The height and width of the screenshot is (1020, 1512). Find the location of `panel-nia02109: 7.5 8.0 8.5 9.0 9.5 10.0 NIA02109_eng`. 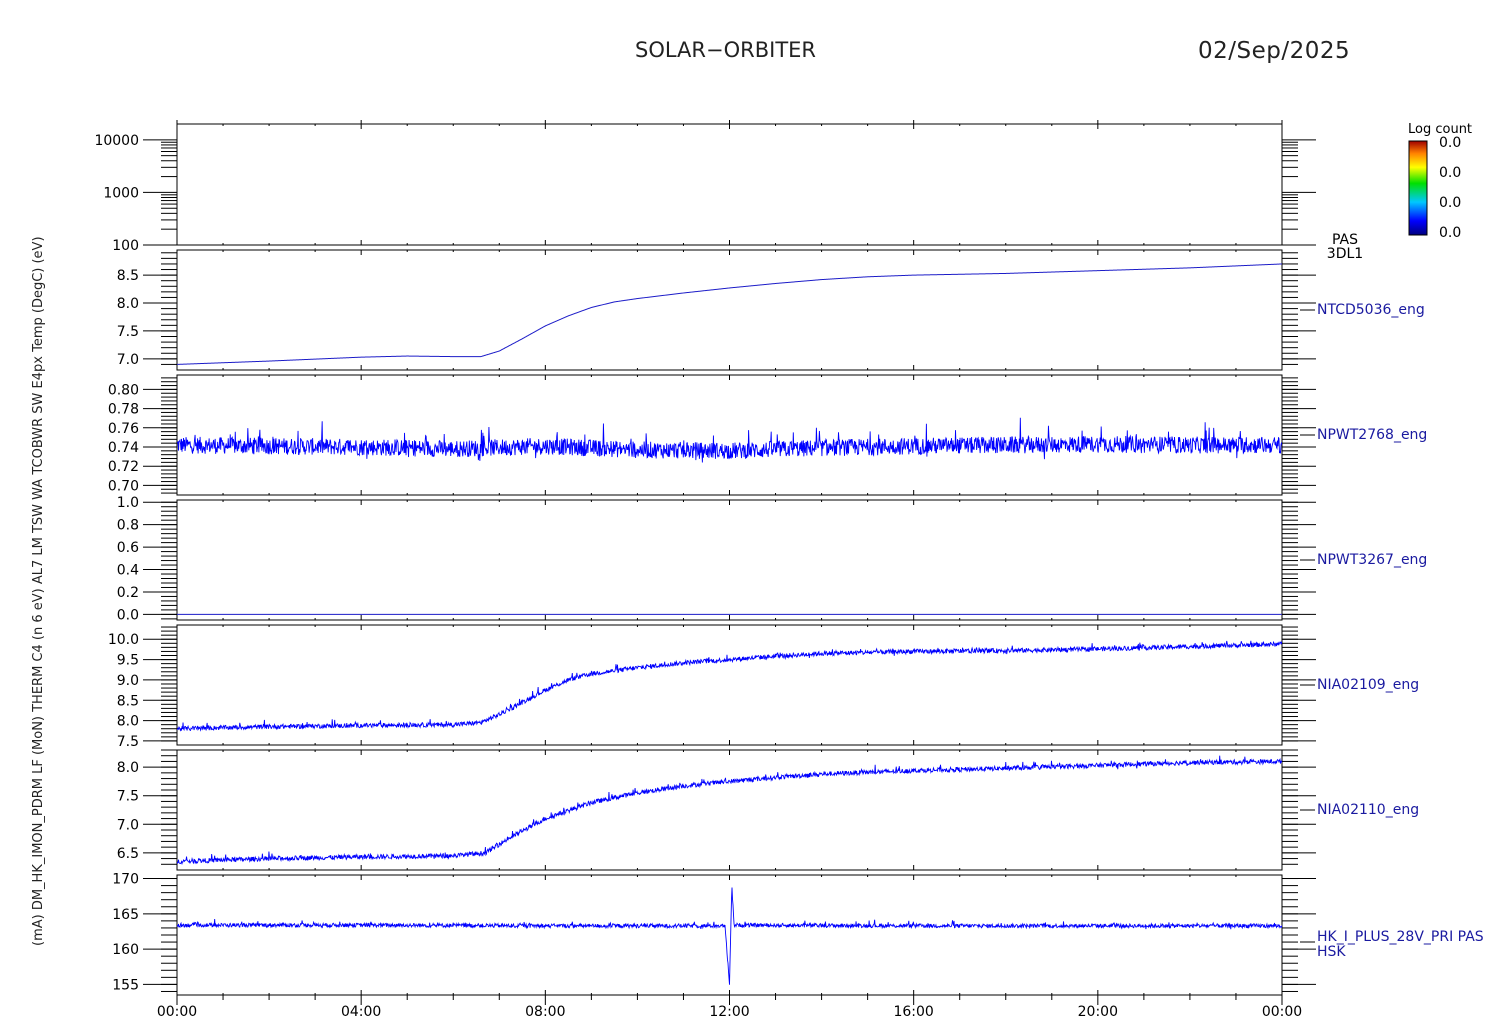

panel-nia02109: 7.5 8.0 8.5 9.0 9.5 10.0 NIA02109_eng is located at coordinates (763, 687).